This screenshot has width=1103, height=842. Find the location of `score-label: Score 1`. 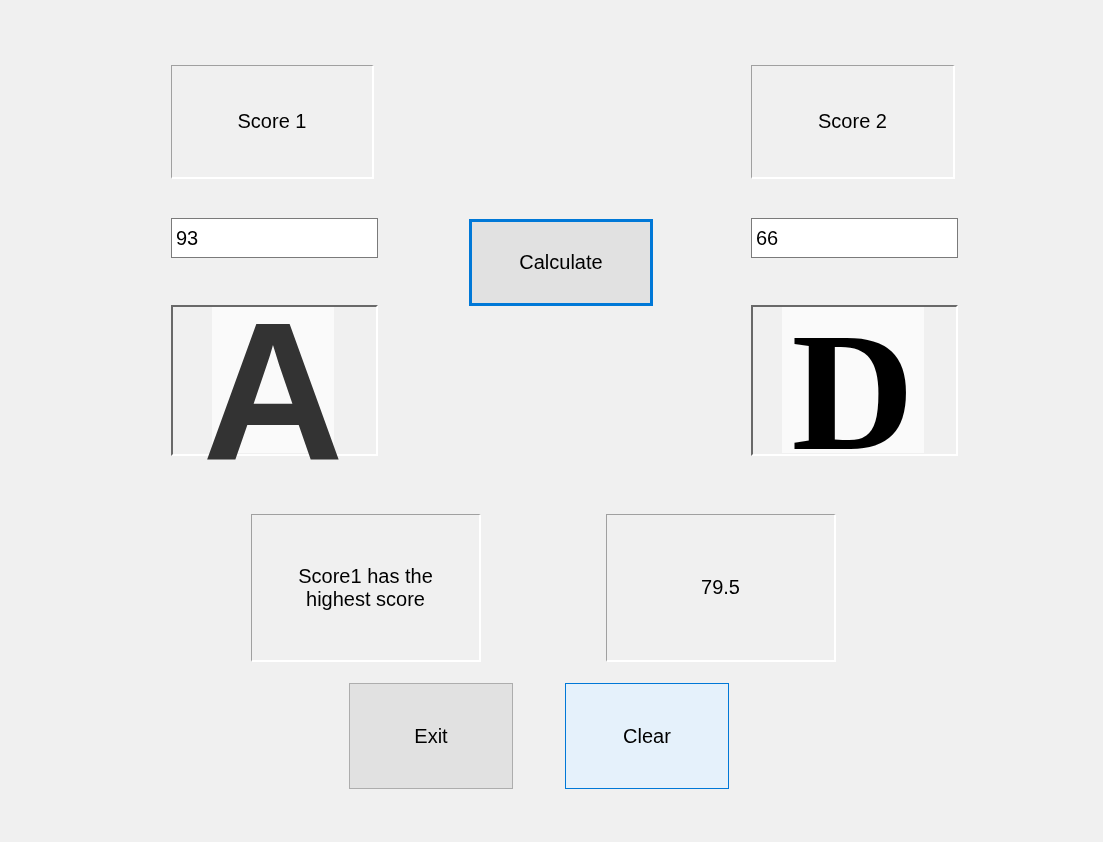

score-label: Score 1 is located at coordinates (272, 122).